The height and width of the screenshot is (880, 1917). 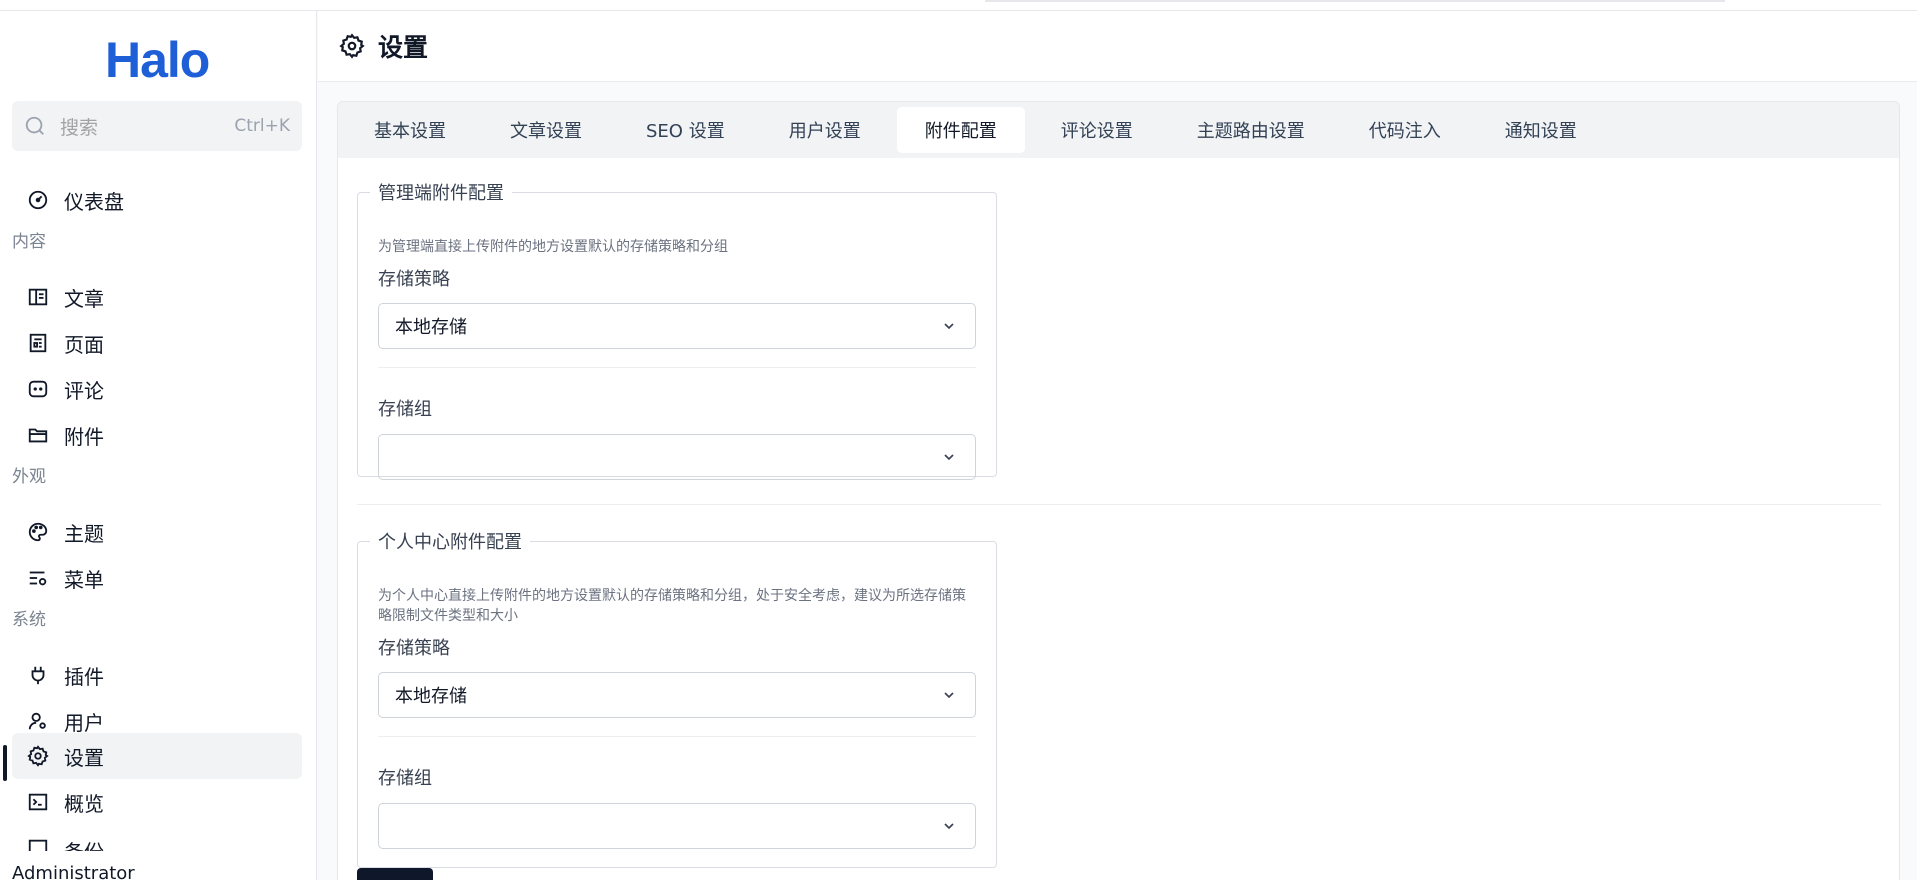 What do you see at coordinates (38, 297) in the screenshot?
I see `book-icon` at bounding box center [38, 297].